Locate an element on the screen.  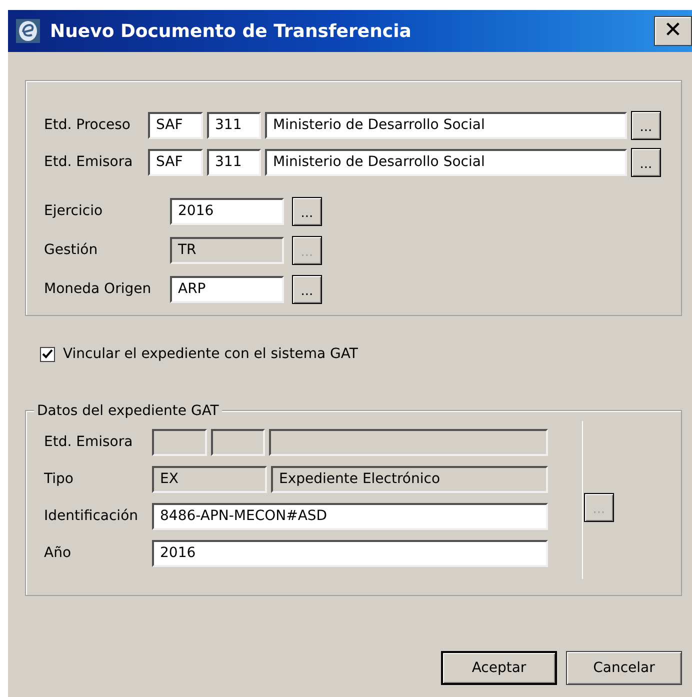
checkbox-label: Vincular el expediente con el sistema GAT is located at coordinates (210, 354).